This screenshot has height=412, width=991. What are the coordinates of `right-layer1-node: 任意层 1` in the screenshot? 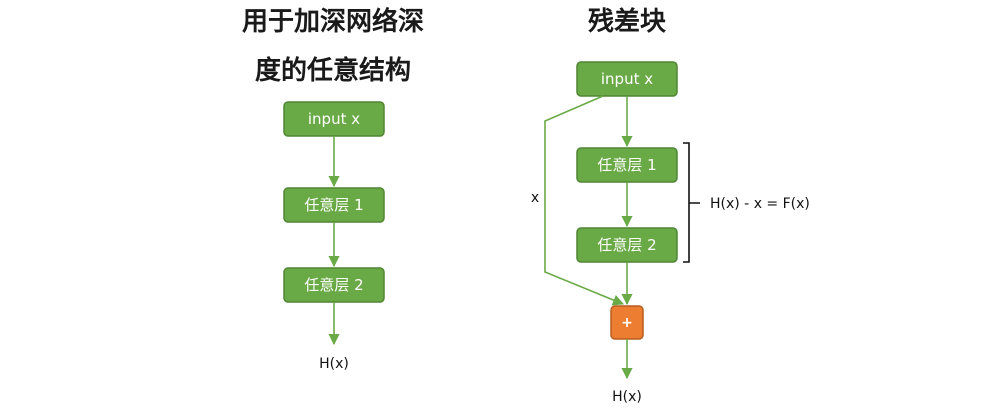 It's located at (627, 165).